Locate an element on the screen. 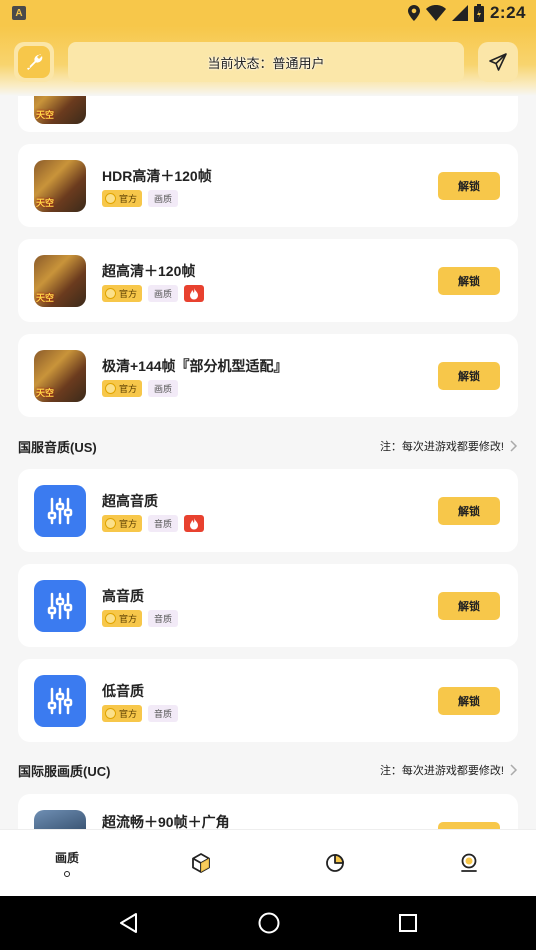 The image size is (536, 950). back-icon is located at coordinates (129, 923).